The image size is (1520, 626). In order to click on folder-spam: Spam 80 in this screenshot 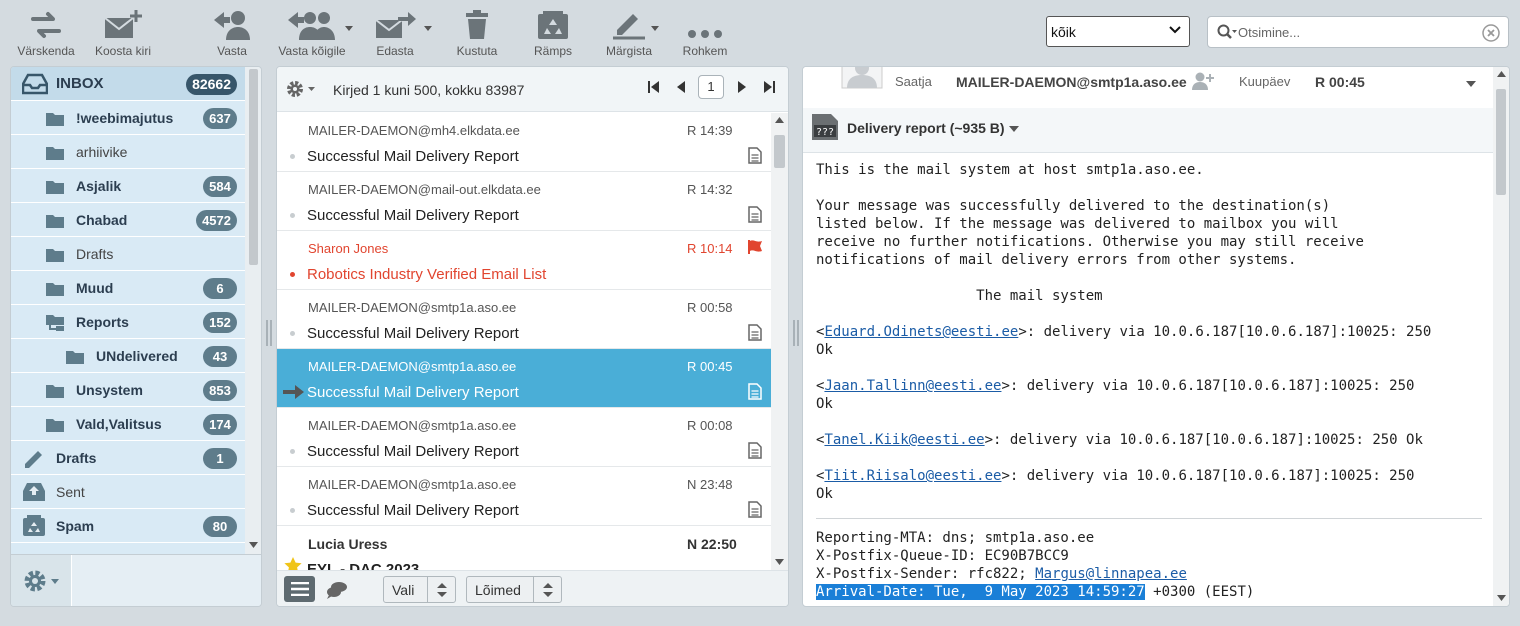, I will do `click(128, 526)`.